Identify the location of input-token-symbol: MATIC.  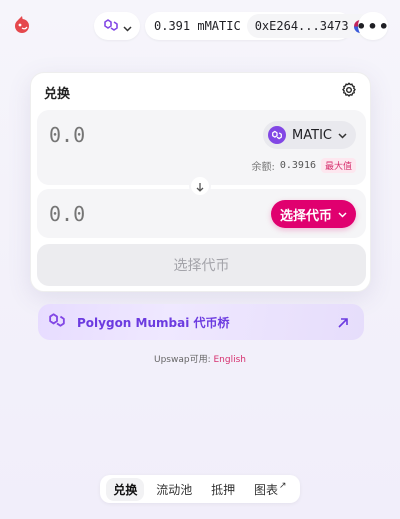
(312, 135).